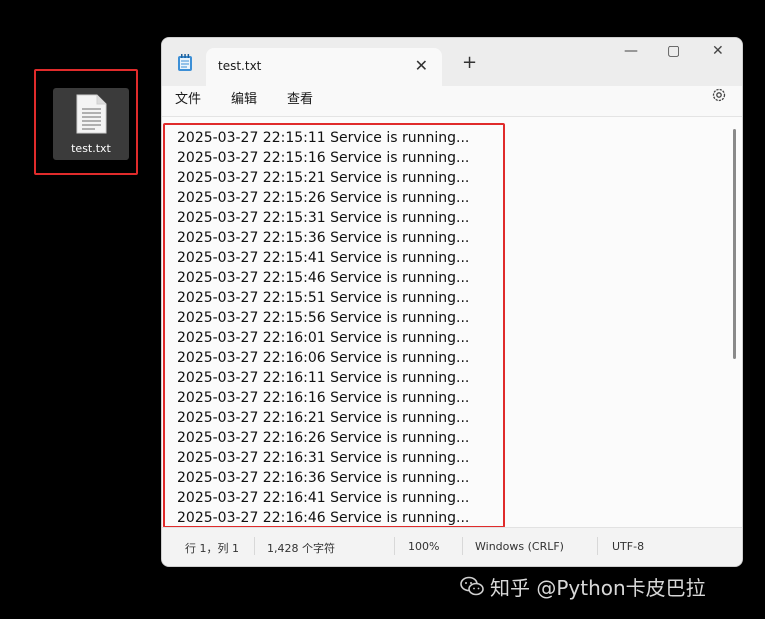 This screenshot has width=765, height=619. Describe the element at coordinates (240, 66) in the screenshot. I see `tab-title: test.txt` at that location.